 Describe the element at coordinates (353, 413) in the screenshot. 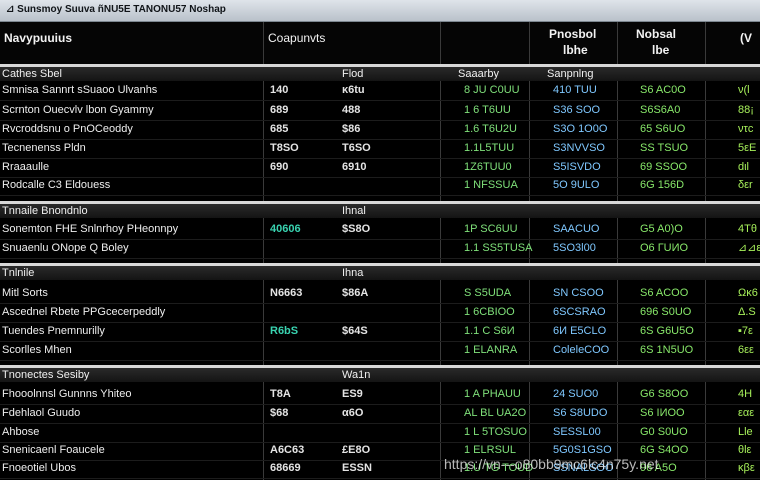

I see `row-value-b: α6O` at that location.